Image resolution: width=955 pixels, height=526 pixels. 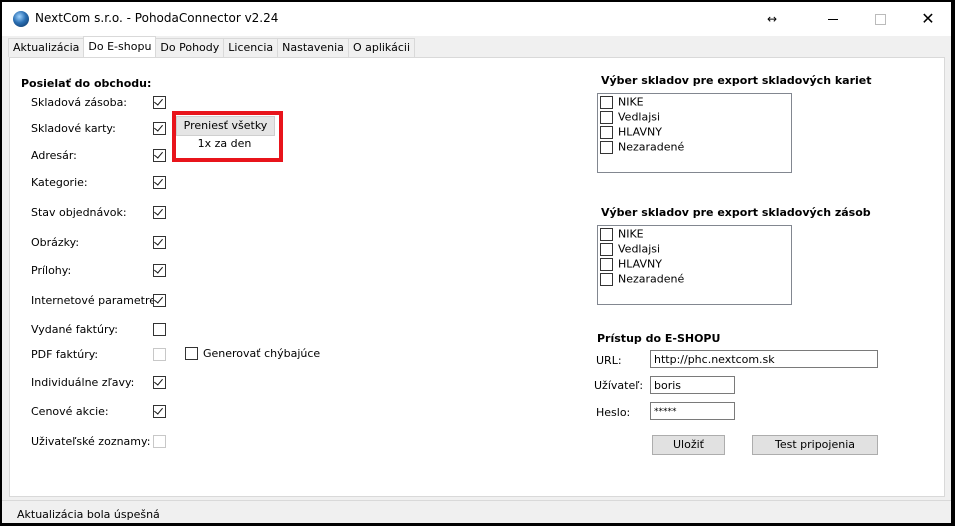 I want to click on send-option-label: Obrázky:, so click(x=55, y=242).